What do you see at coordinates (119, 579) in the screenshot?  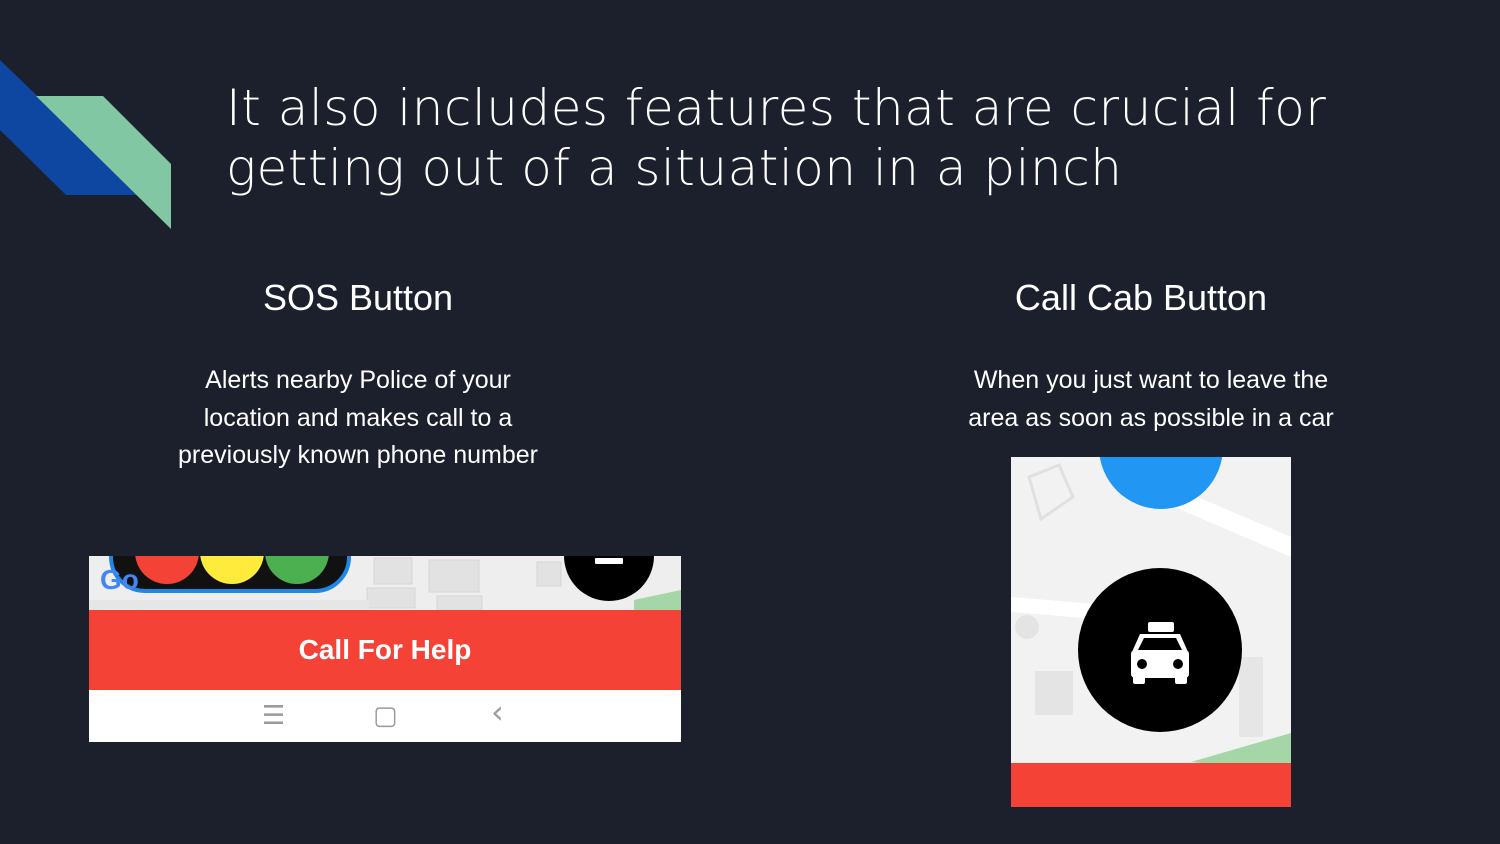 I see `google-logo-fragment: Go` at bounding box center [119, 579].